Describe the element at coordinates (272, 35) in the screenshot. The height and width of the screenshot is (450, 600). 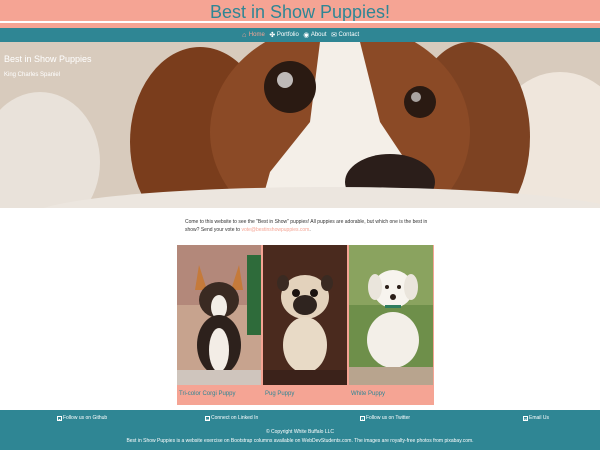
I see `paw-icon: ✤` at that location.